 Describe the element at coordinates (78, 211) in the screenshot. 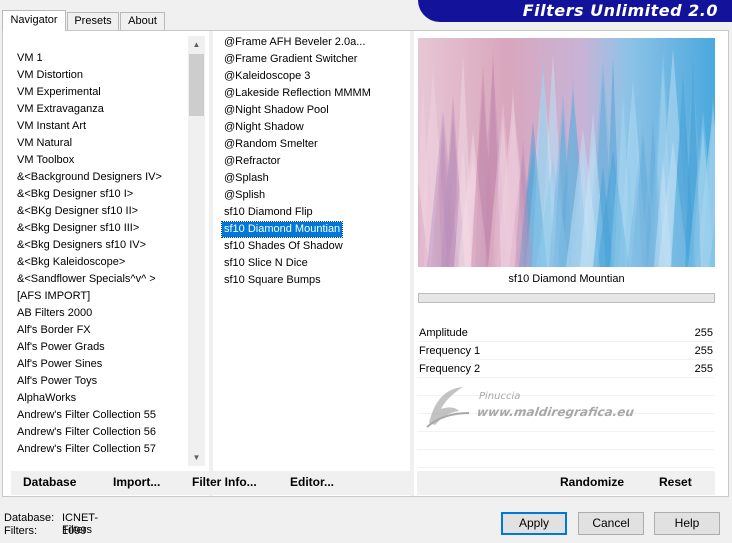

I see `category-label: &<BKg Designer sf10 II>` at that location.